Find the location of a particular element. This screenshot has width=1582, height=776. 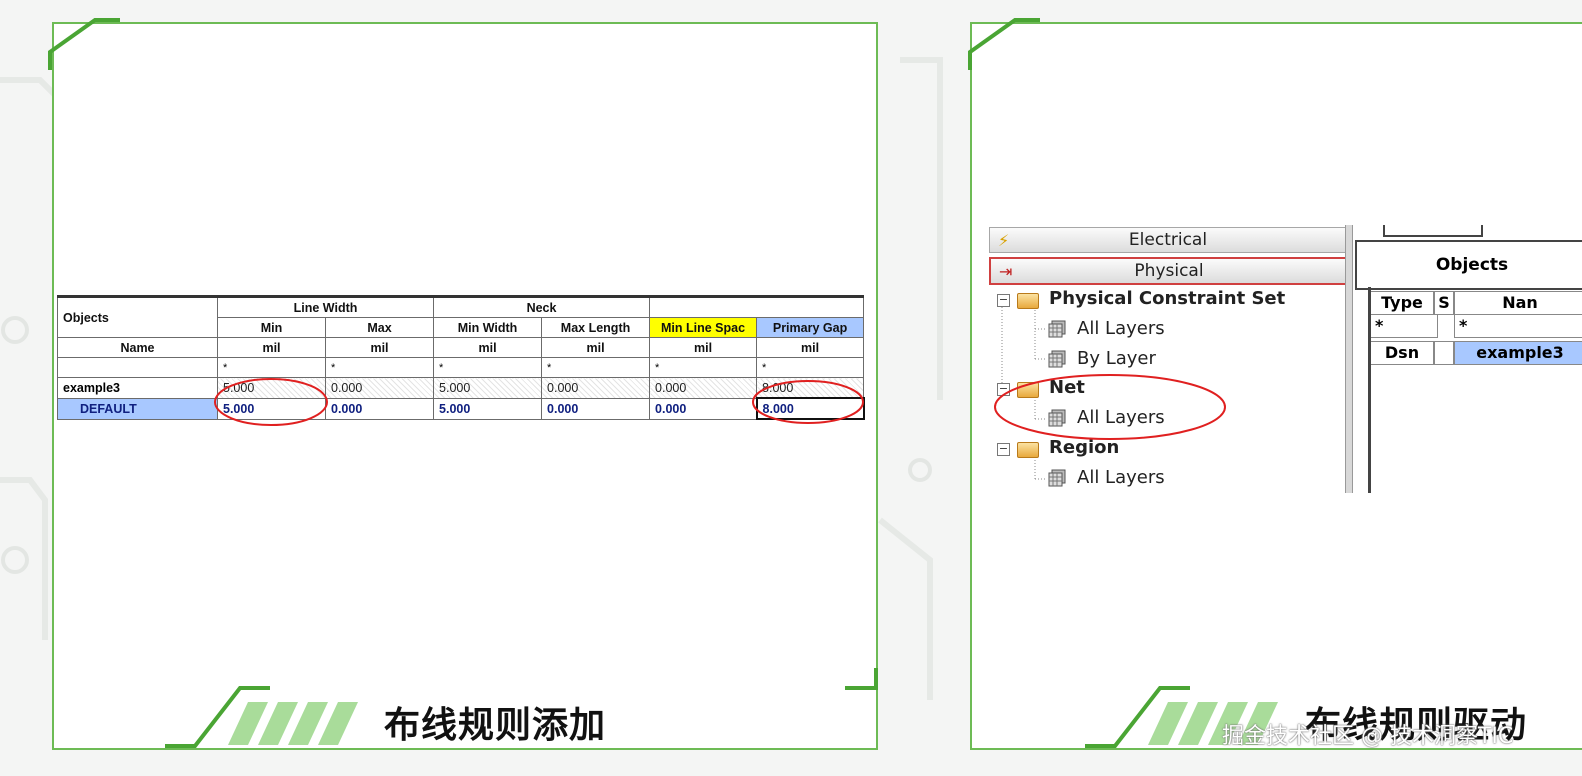

col-min: Min is located at coordinates (271, 327).